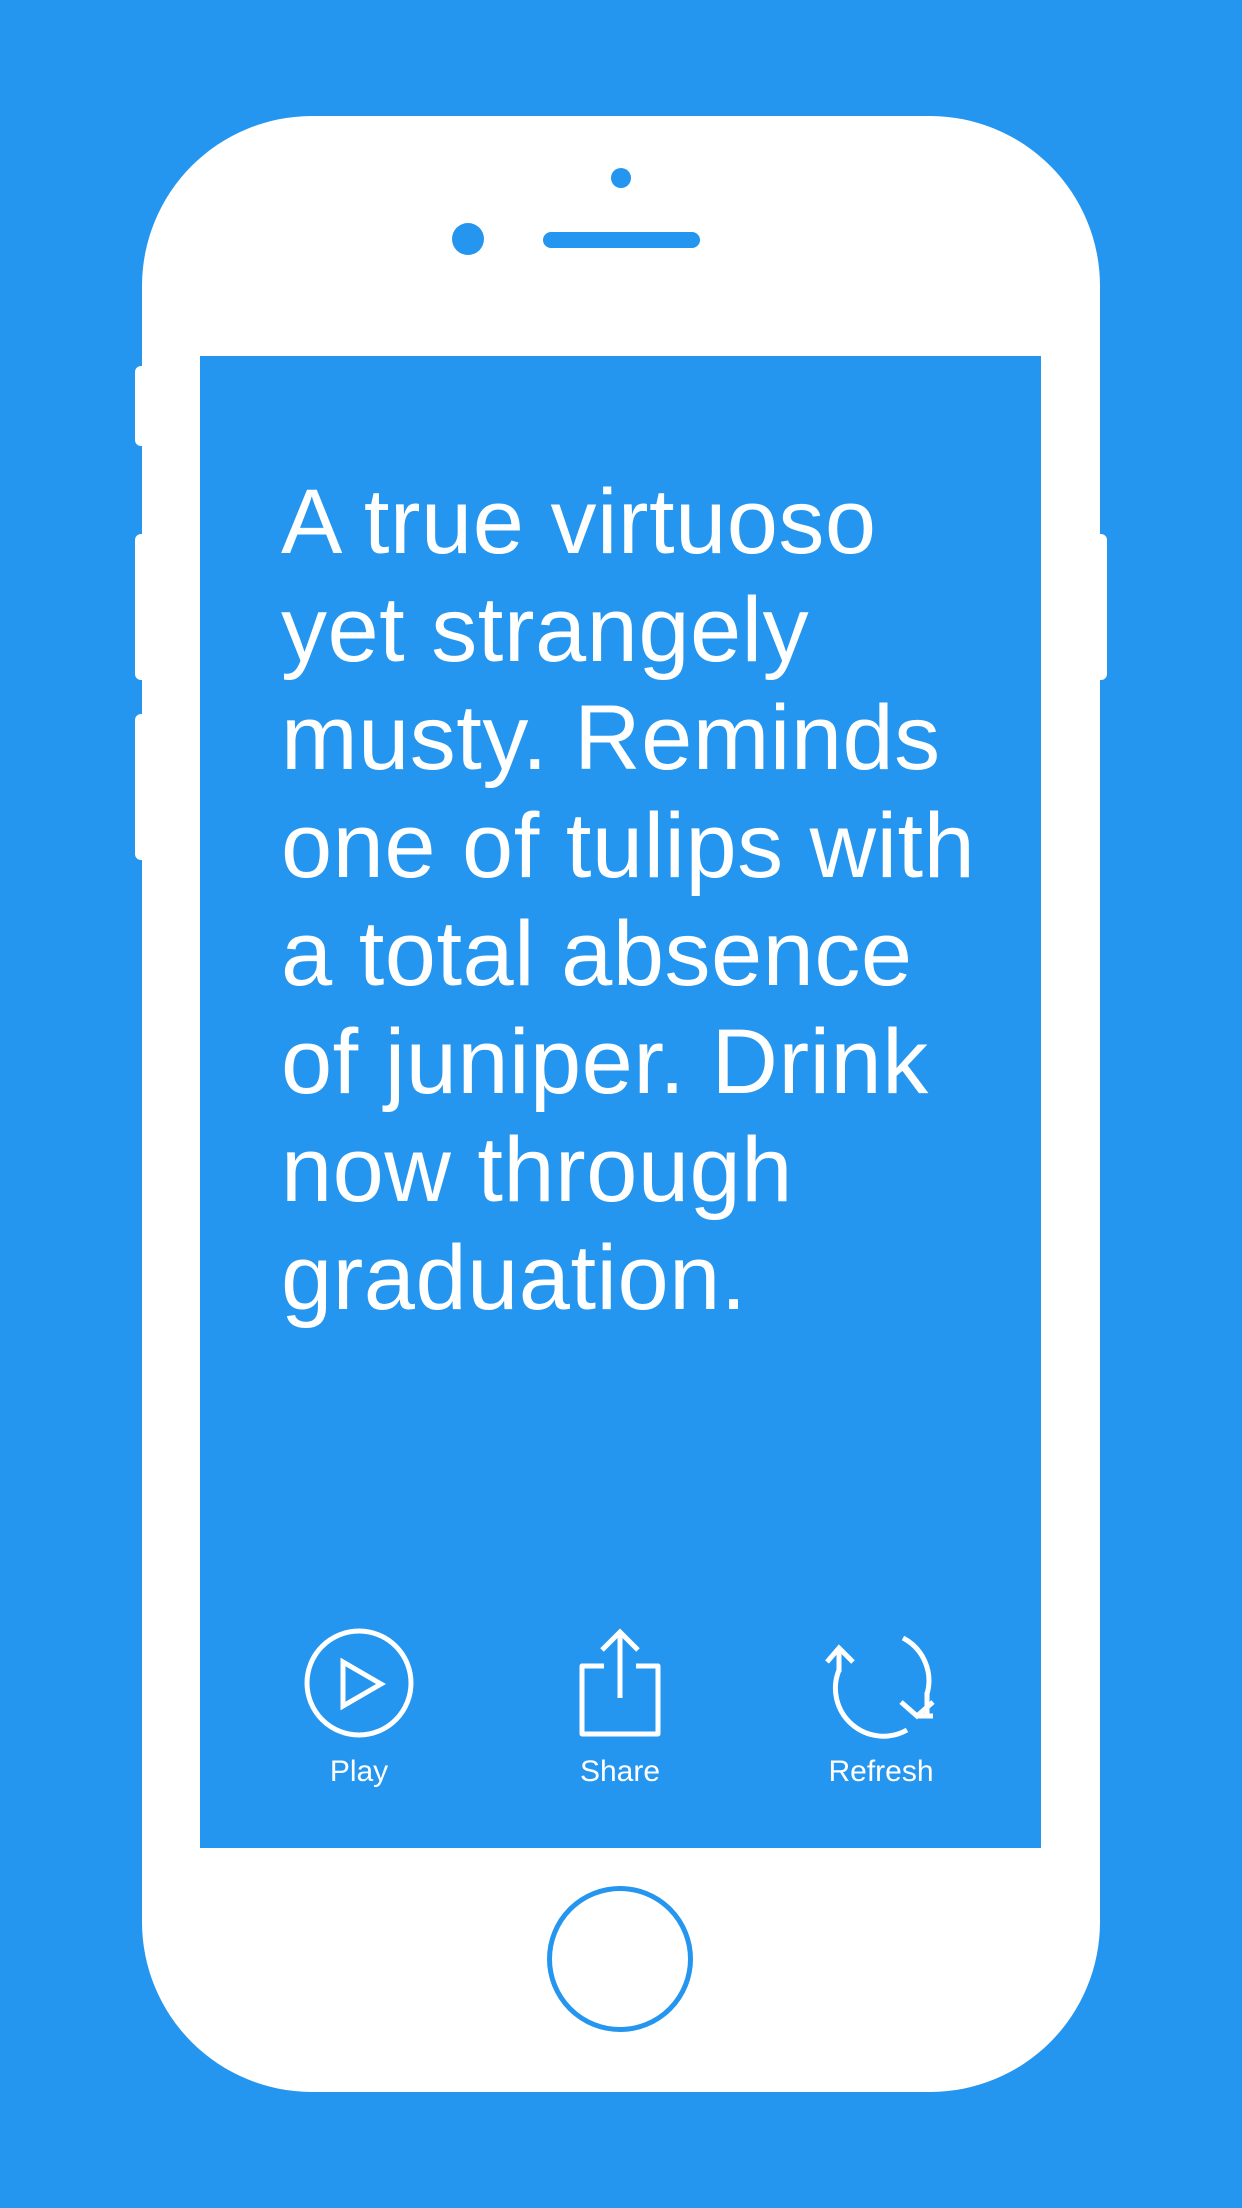 Image resolution: width=1242 pixels, height=2208 pixels. Describe the element at coordinates (880, 1687) in the screenshot. I see `refresh-icon` at that location.